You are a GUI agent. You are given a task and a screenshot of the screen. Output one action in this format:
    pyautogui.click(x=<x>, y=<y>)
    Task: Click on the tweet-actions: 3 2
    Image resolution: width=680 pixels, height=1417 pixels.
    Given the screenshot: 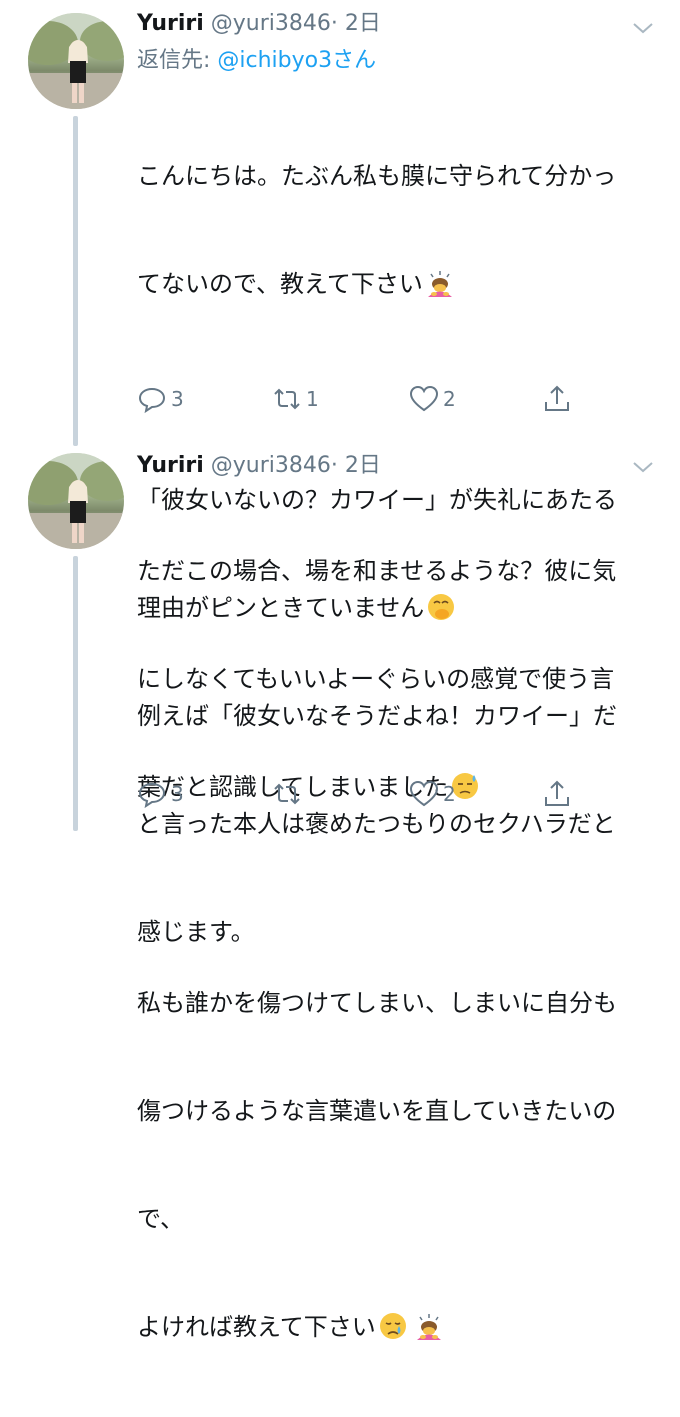 What is the action you would take?
    pyautogui.click(x=362, y=794)
    